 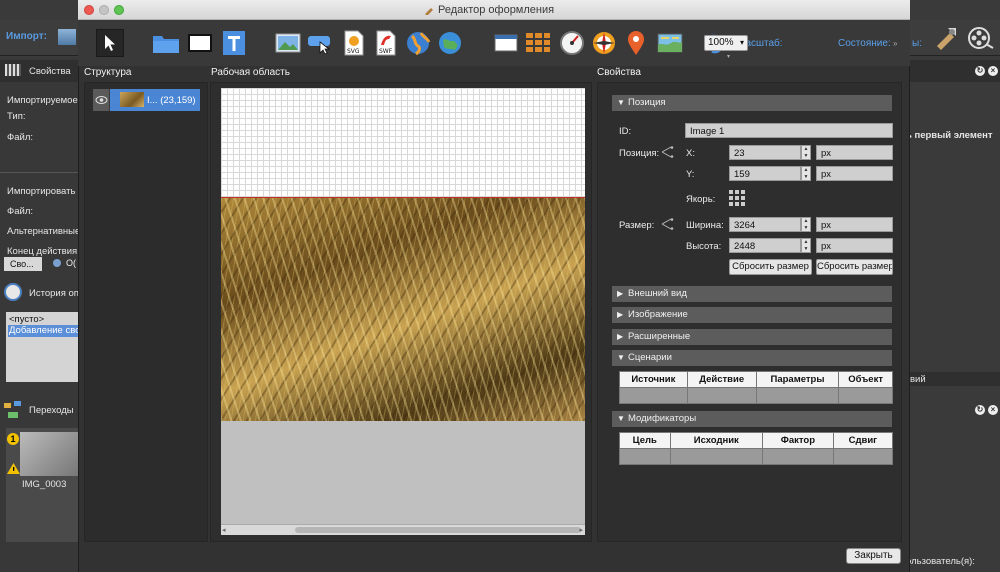 What do you see at coordinates (171, 100) in the screenshot?
I see `structure-item-label: I... (23,159)` at bounding box center [171, 100].